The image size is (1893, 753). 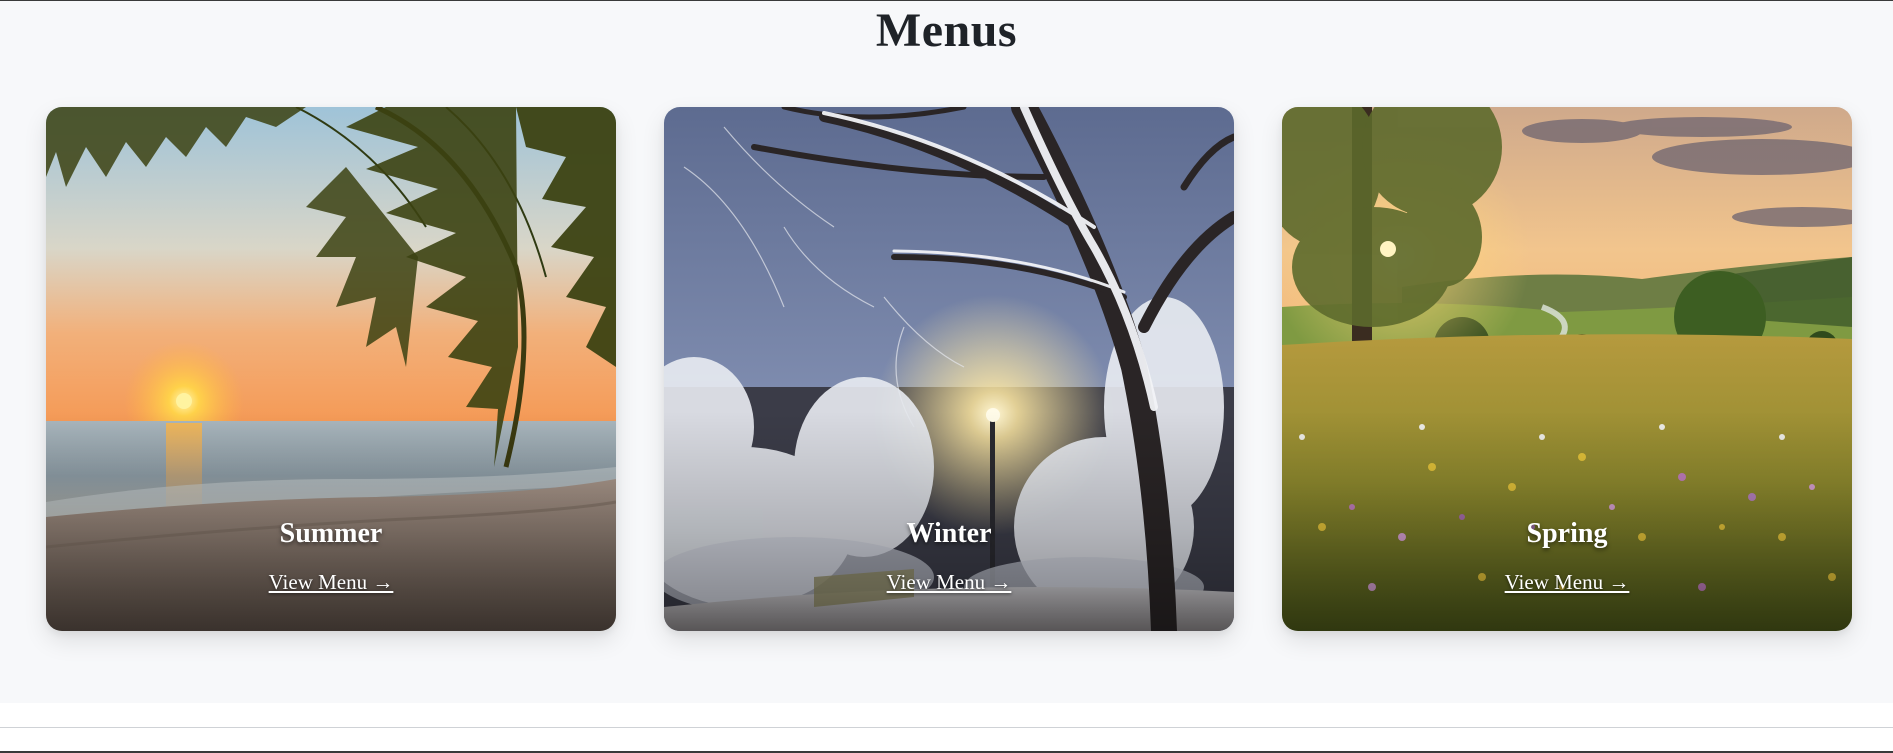 I want to click on view-menu-link-summer: View Menu →, so click(x=331, y=582).